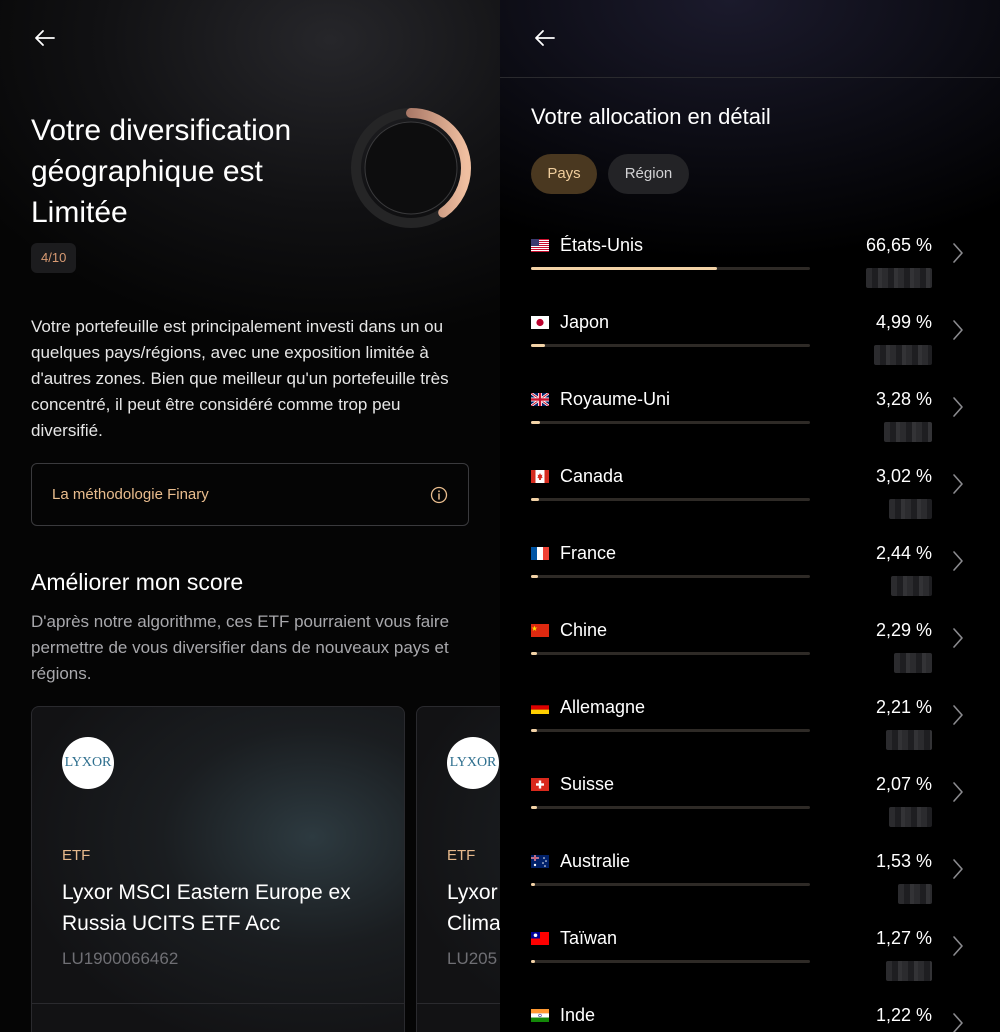  Describe the element at coordinates (602, 245) in the screenshot. I see `country-name: États-Unis` at that location.